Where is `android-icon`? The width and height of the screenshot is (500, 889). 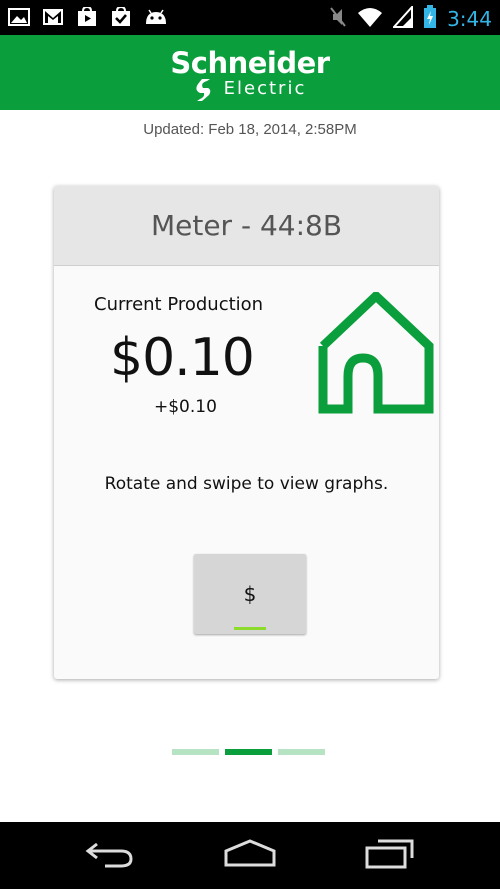 android-icon is located at coordinates (156, 17).